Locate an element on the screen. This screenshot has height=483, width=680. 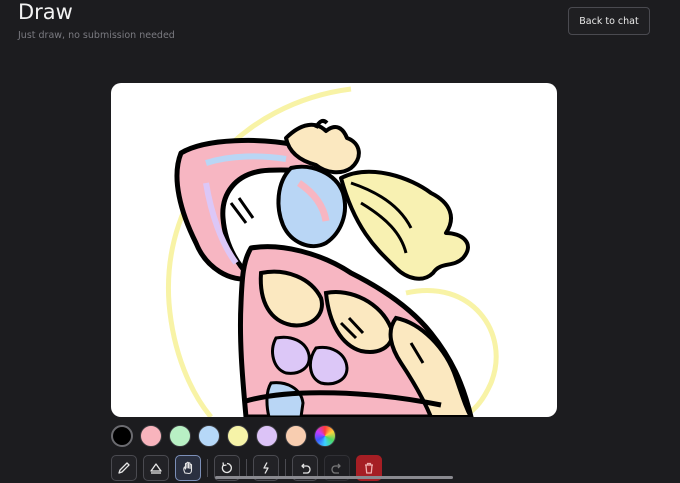
custom-color-picker is located at coordinates (325, 436).